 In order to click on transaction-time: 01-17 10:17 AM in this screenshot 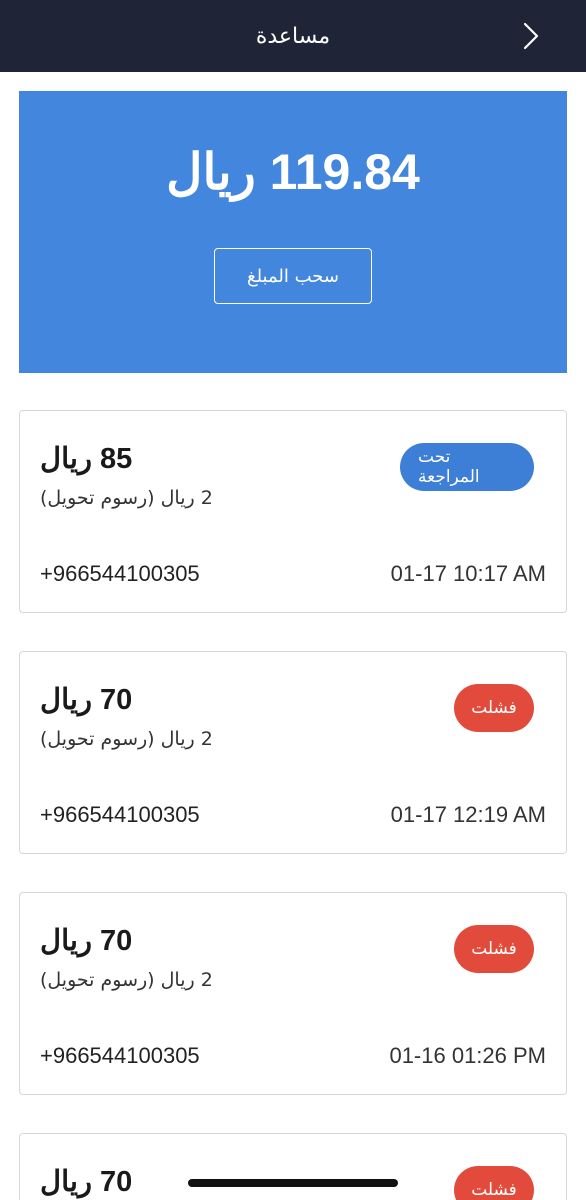, I will do `click(468, 573)`.